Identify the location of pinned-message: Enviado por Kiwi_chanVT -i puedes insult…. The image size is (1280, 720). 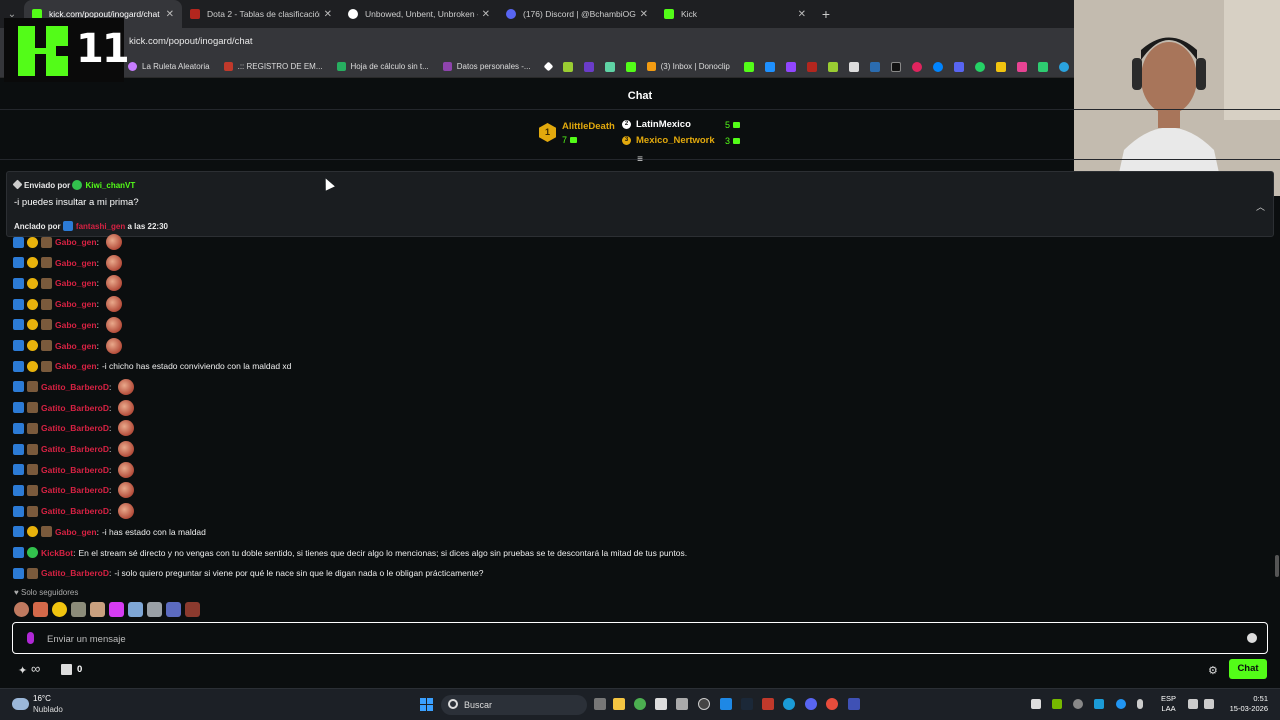
(640, 204).